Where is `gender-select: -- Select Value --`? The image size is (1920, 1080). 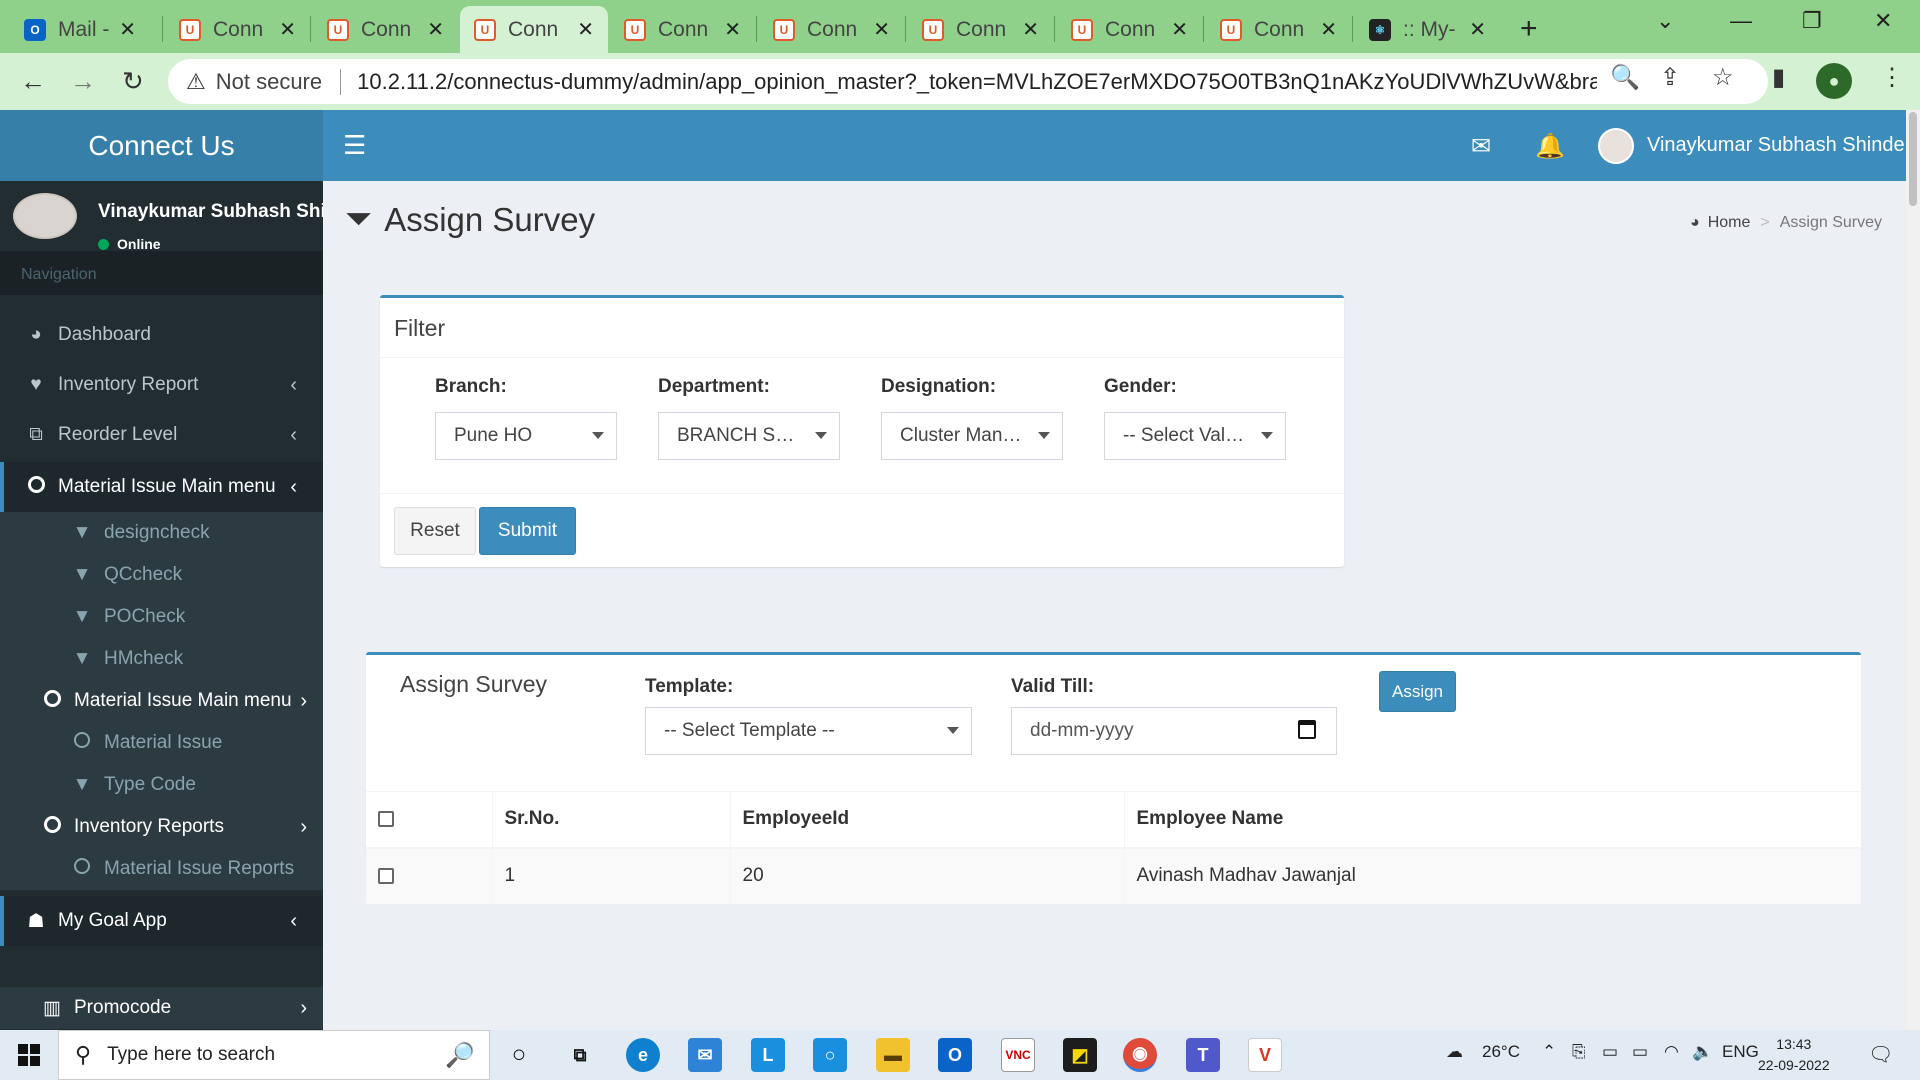
gender-select: -- Select Value -- is located at coordinates (1195, 436).